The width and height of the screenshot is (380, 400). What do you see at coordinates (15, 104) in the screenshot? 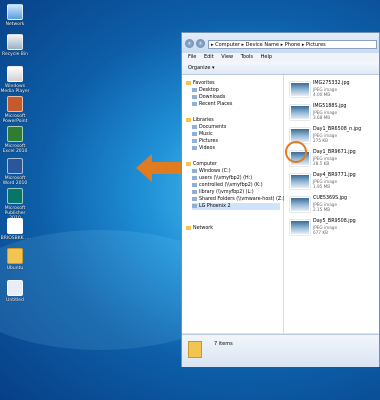
I see `powerpoint-icon` at bounding box center [15, 104].